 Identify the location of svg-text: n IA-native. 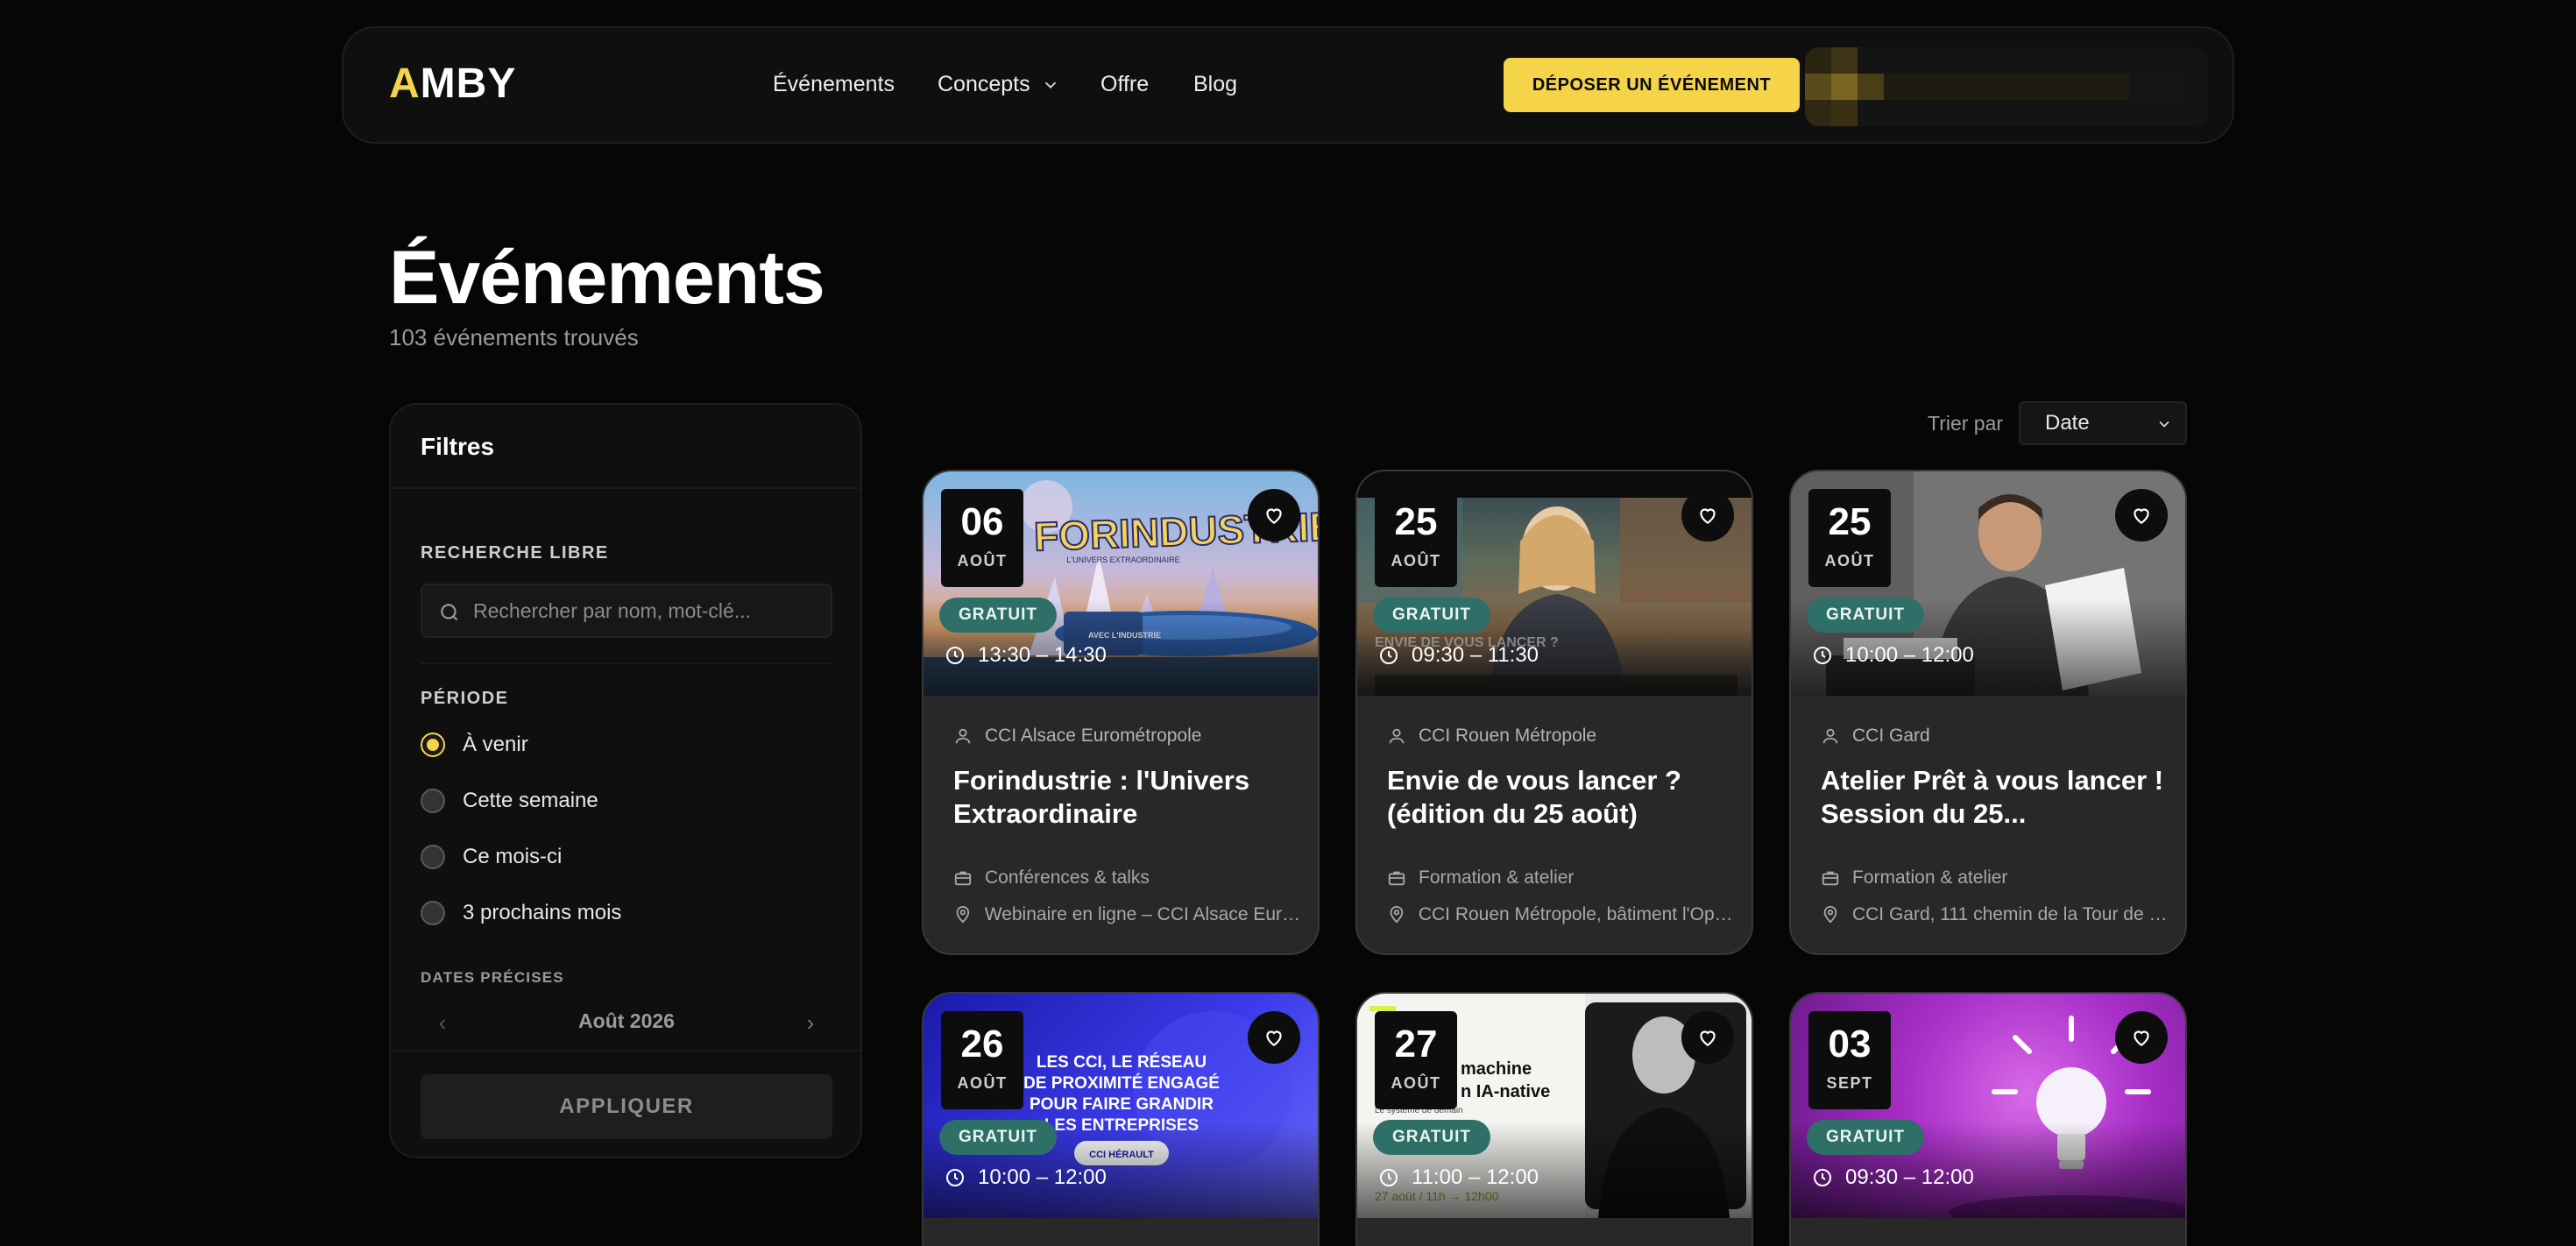
(1505, 1091).